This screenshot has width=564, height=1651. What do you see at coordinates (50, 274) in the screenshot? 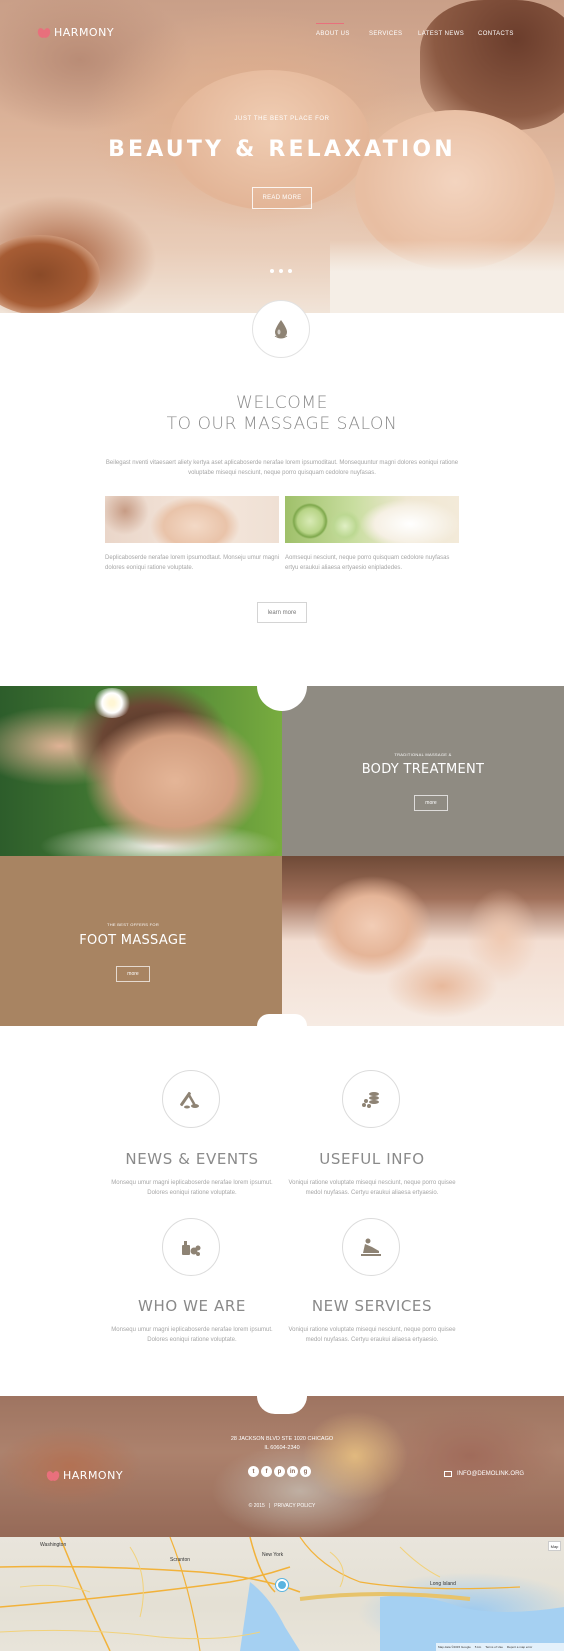
I see `hero-image-bowl` at bounding box center [50, 274].